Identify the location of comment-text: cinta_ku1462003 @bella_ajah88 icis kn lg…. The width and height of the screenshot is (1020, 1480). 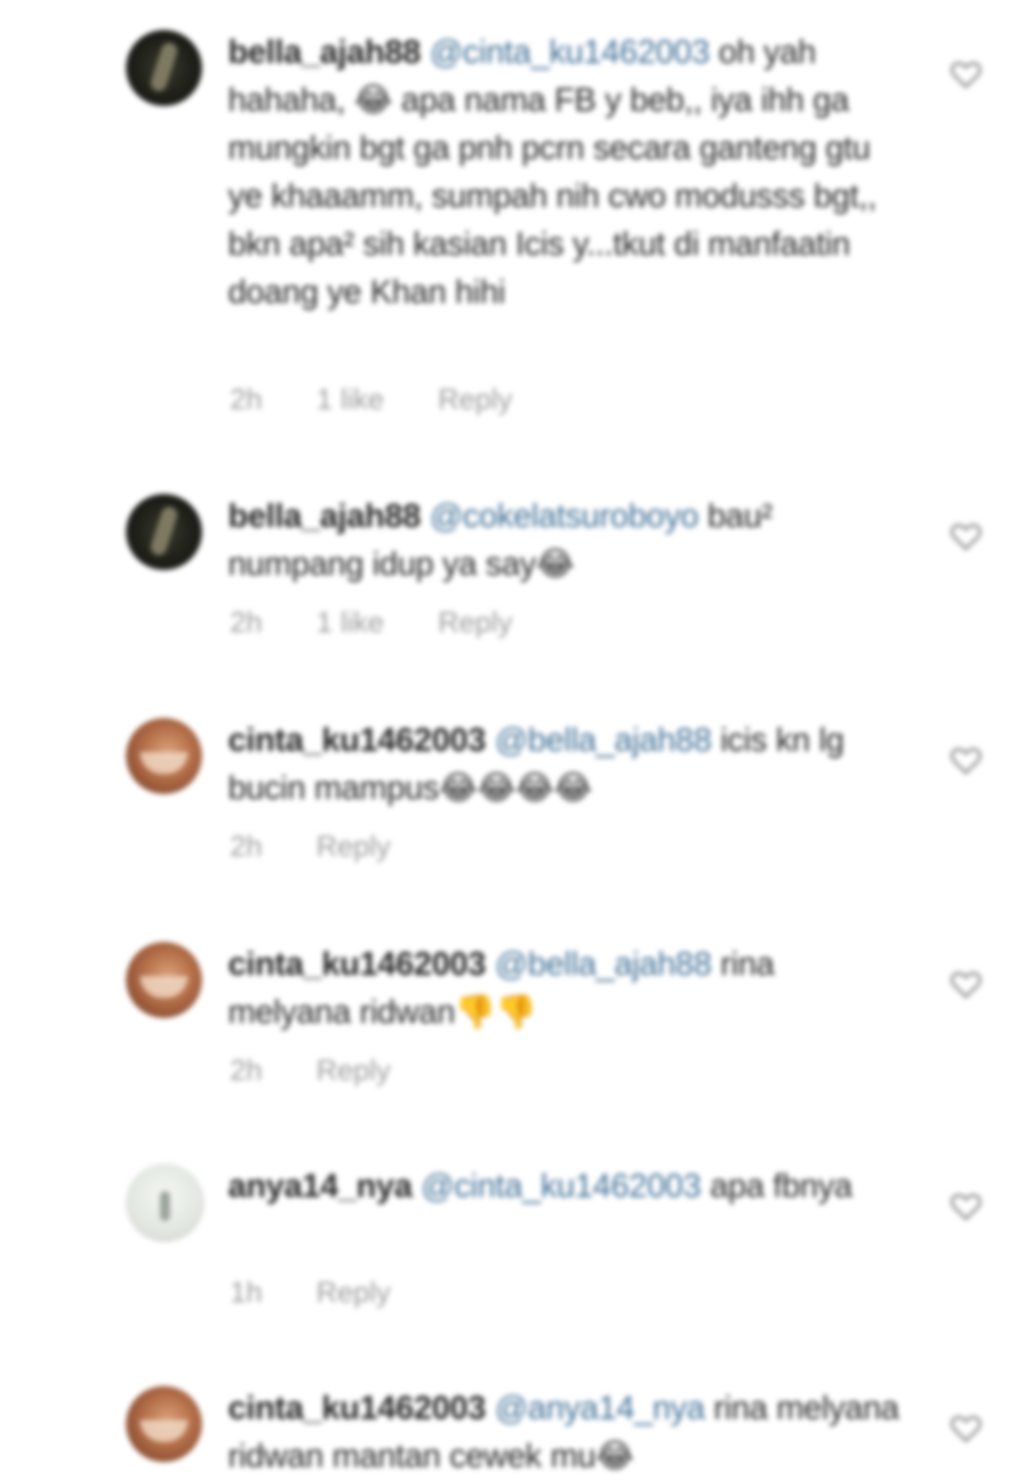
(565, 764).